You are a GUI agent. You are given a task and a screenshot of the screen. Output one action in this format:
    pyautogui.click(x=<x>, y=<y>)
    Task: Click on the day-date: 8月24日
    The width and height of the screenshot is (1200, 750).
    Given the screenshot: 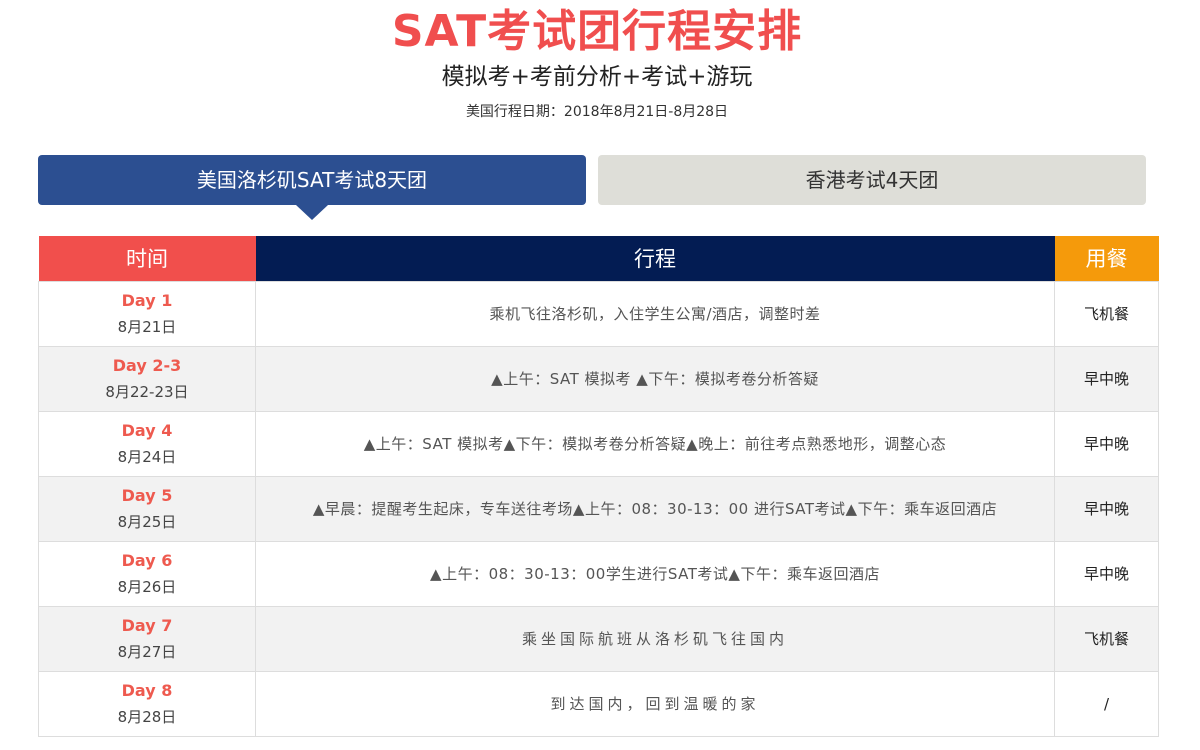 What is the action you would take?
    pyautogui.click(x=147, y=456)
    